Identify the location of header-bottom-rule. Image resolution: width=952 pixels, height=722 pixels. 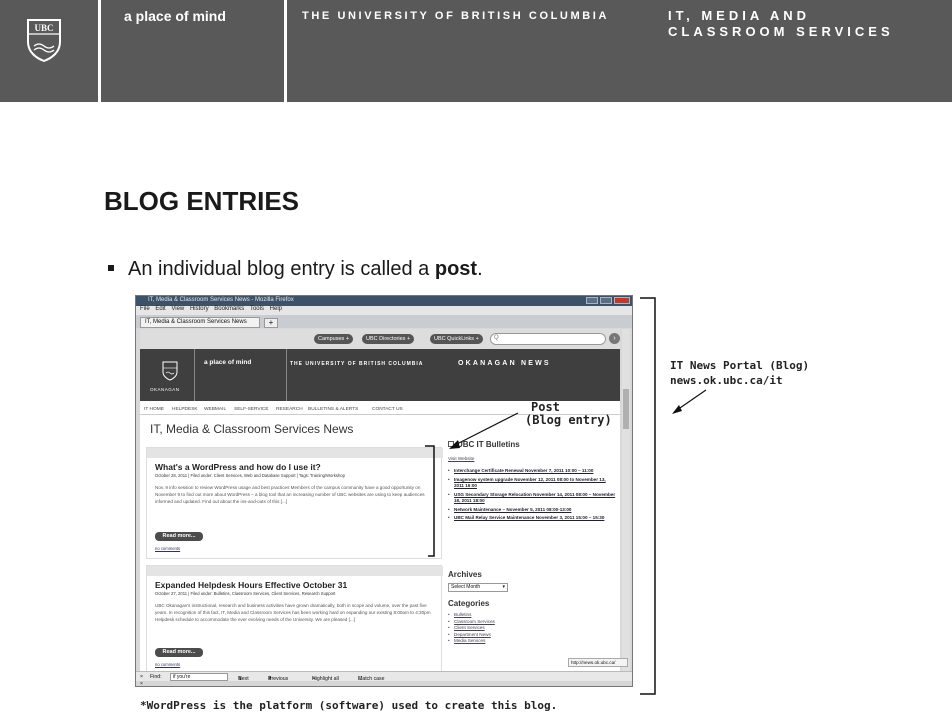
(476, 103).